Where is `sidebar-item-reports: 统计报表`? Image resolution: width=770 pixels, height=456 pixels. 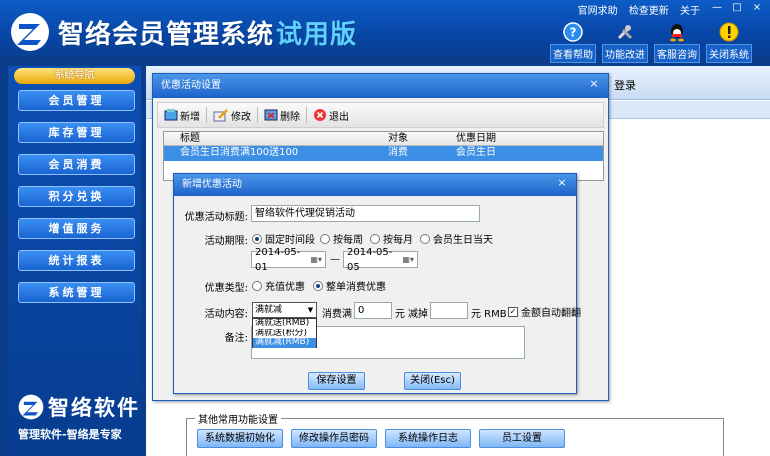
sidebar-item-reports: 统计报表 is located at coordinates (76, 260).